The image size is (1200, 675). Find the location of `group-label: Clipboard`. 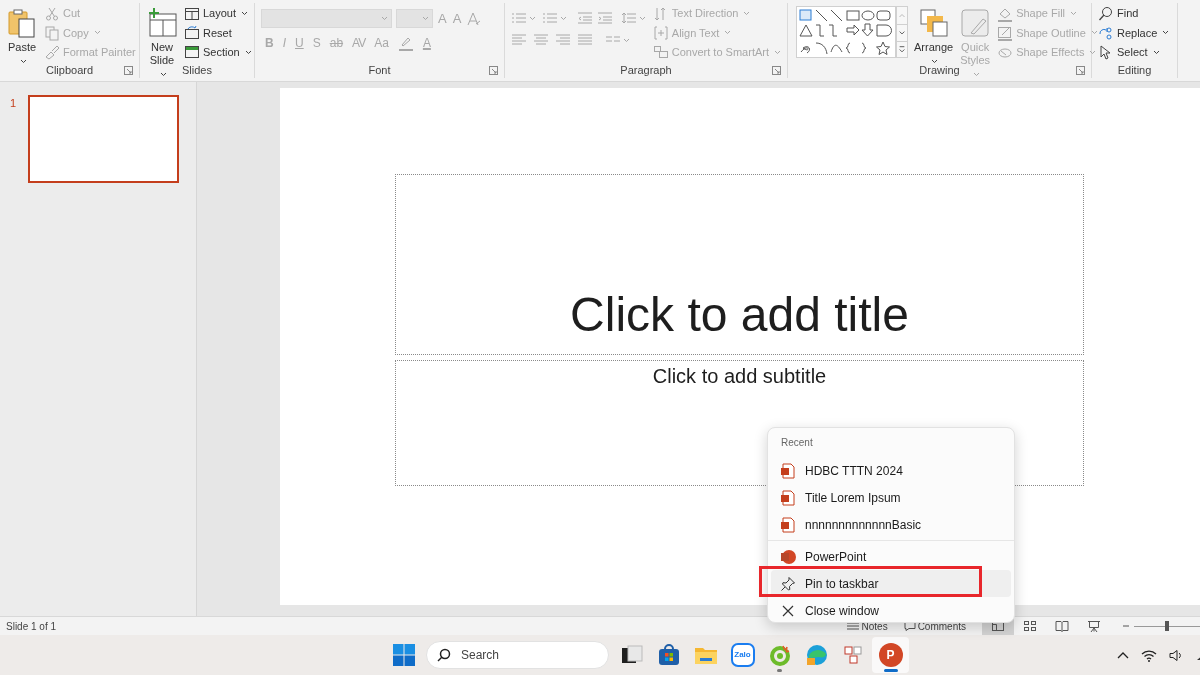

group-label: Clipboard is located at coordinates (69, 70).